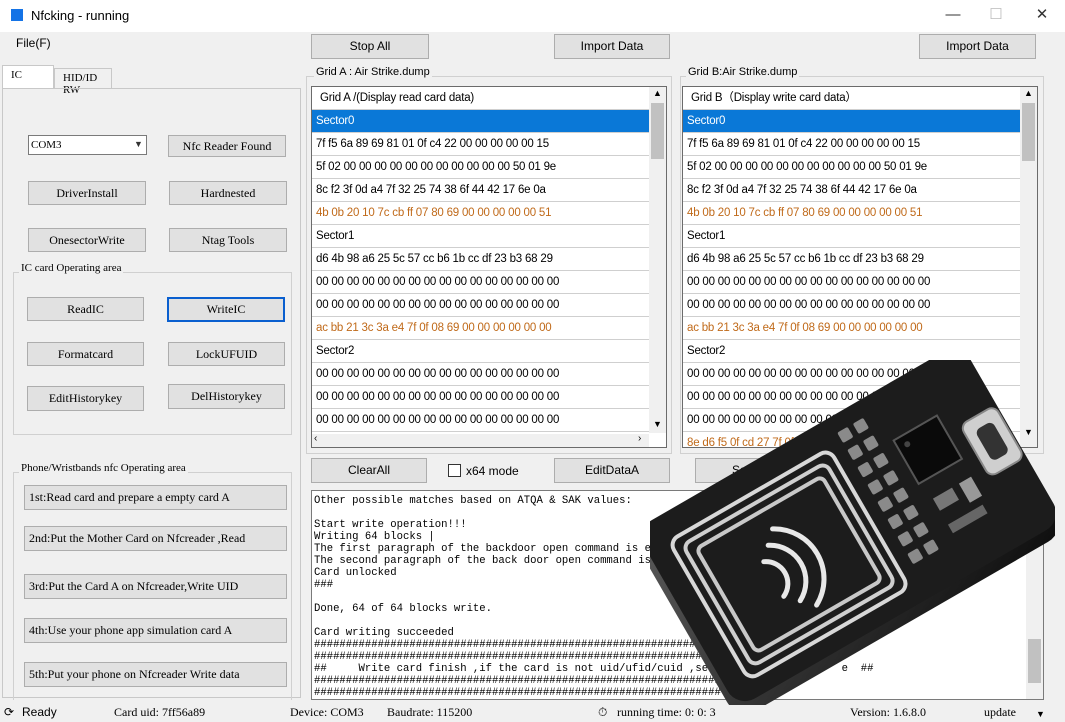  I want to click on driver-install-button: DriverInstall, so click(87, 193).